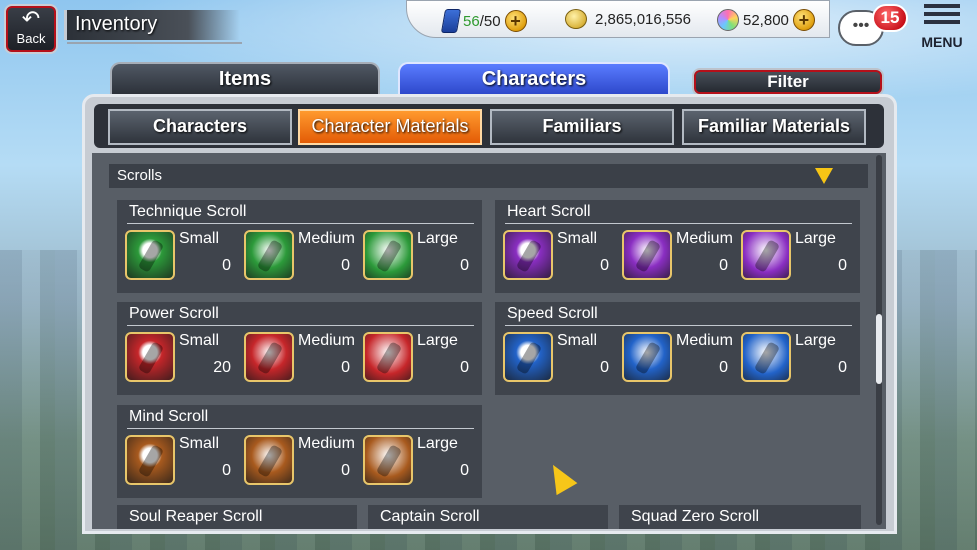 The width and height of the screenshot is (977, 550). I want to click on menu-icon, so click(942, 15).